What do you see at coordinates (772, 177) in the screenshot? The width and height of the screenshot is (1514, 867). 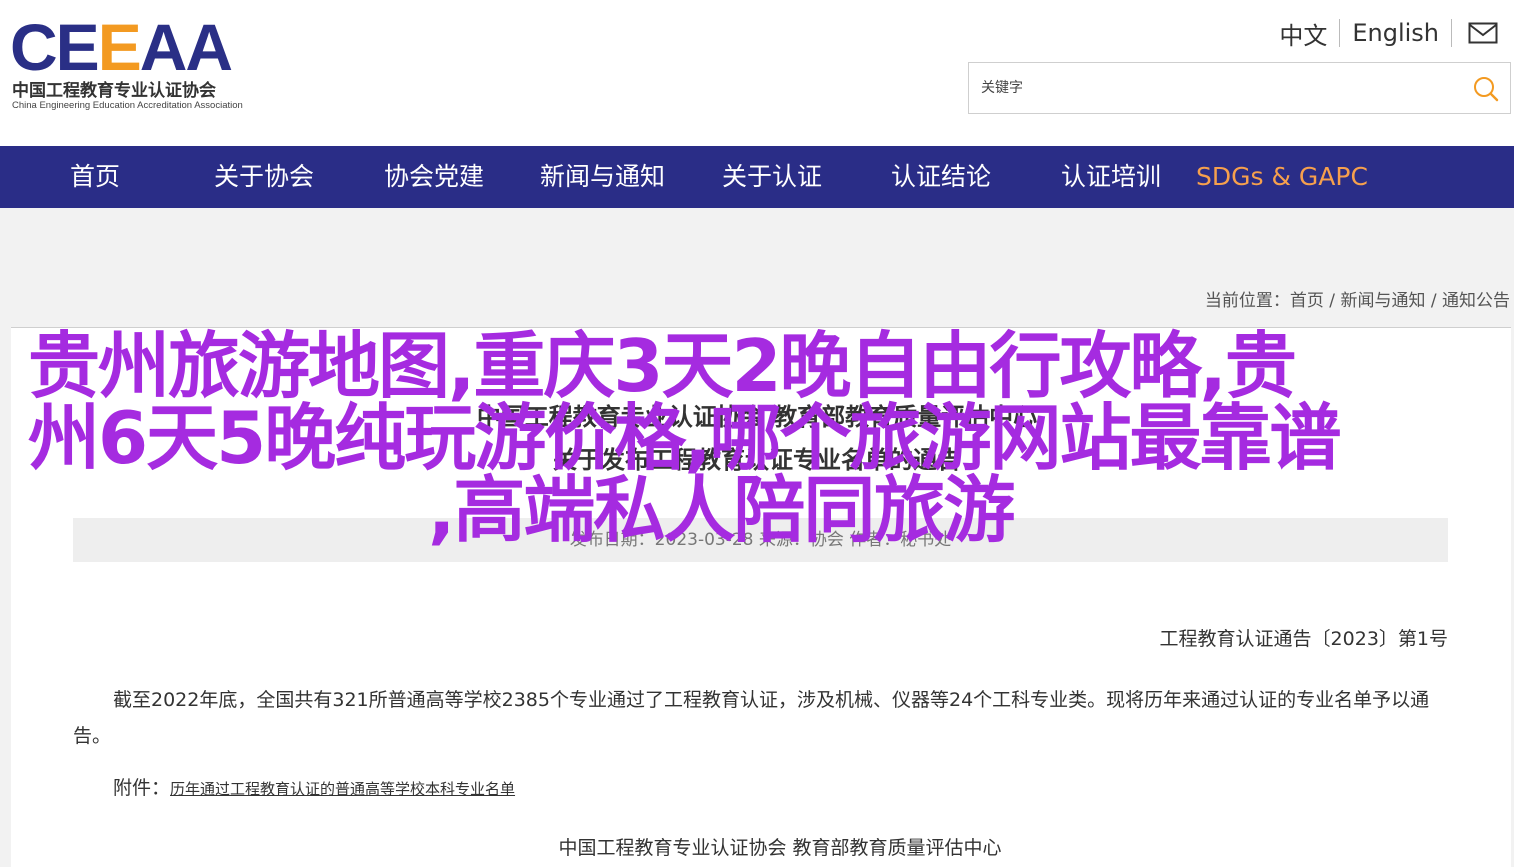 I see `nav-item-accreditation: 关于认证` at bounding box center [772, 177].